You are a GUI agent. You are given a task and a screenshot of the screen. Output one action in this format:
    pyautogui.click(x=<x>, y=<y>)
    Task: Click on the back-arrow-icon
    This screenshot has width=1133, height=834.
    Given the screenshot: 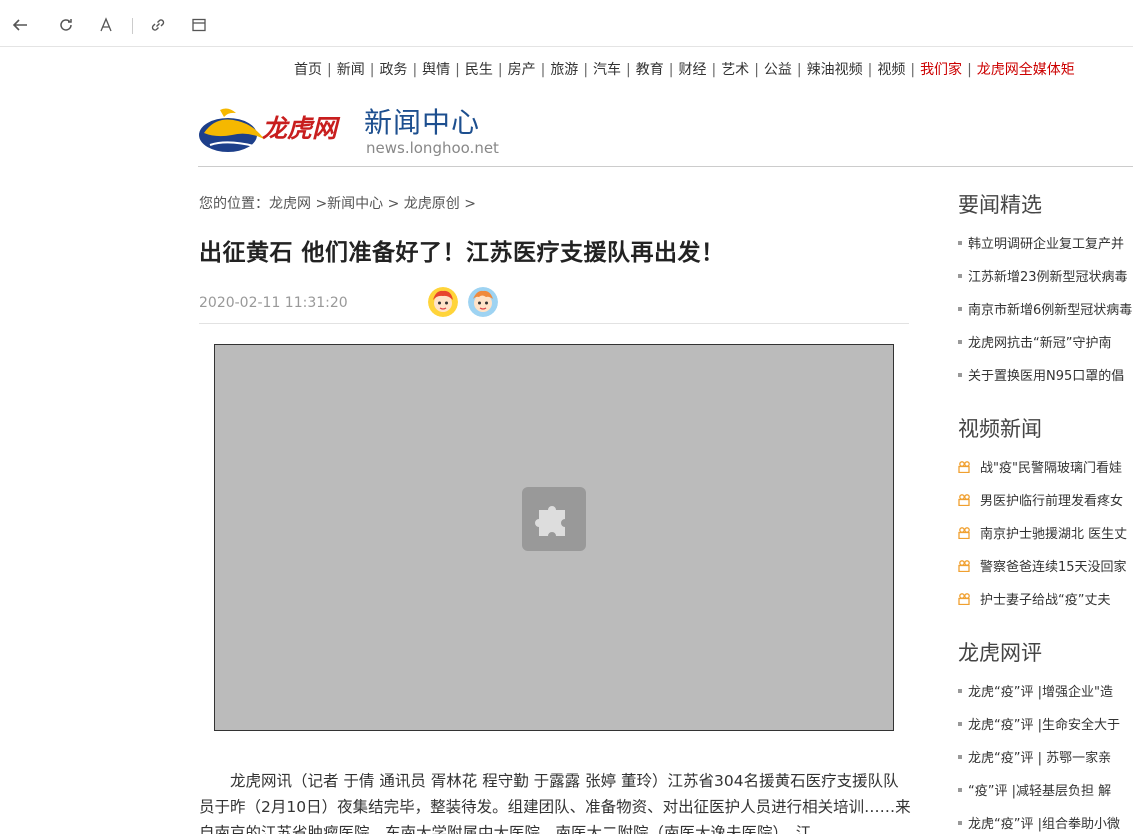 What is the action you would take?
    pyautogui.click(x=20, y=25)
    